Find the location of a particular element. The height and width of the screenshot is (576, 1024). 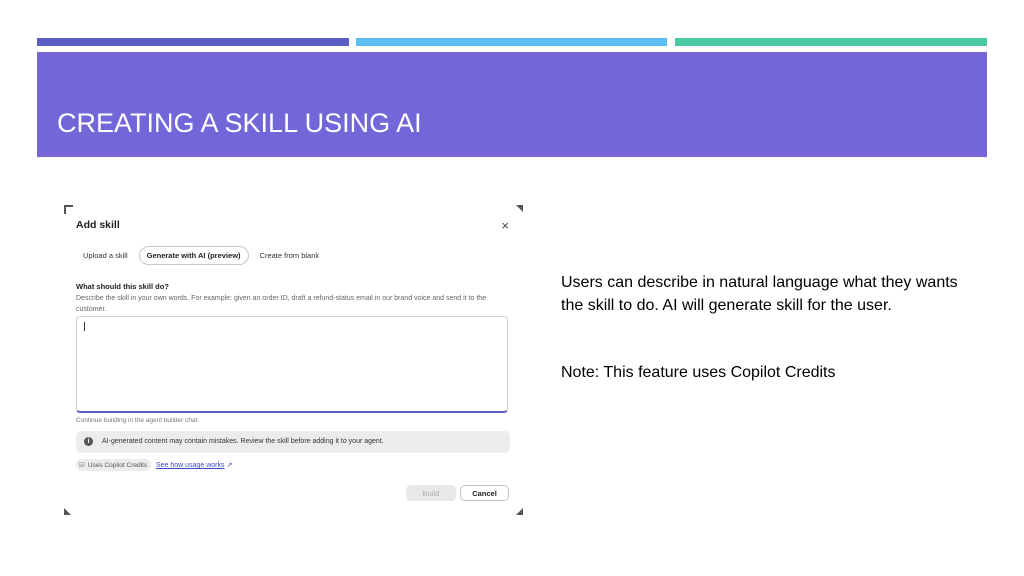

copilot-credits-chip: ⛁ Uses Copilot Credits is located at coordinates (114, 465).